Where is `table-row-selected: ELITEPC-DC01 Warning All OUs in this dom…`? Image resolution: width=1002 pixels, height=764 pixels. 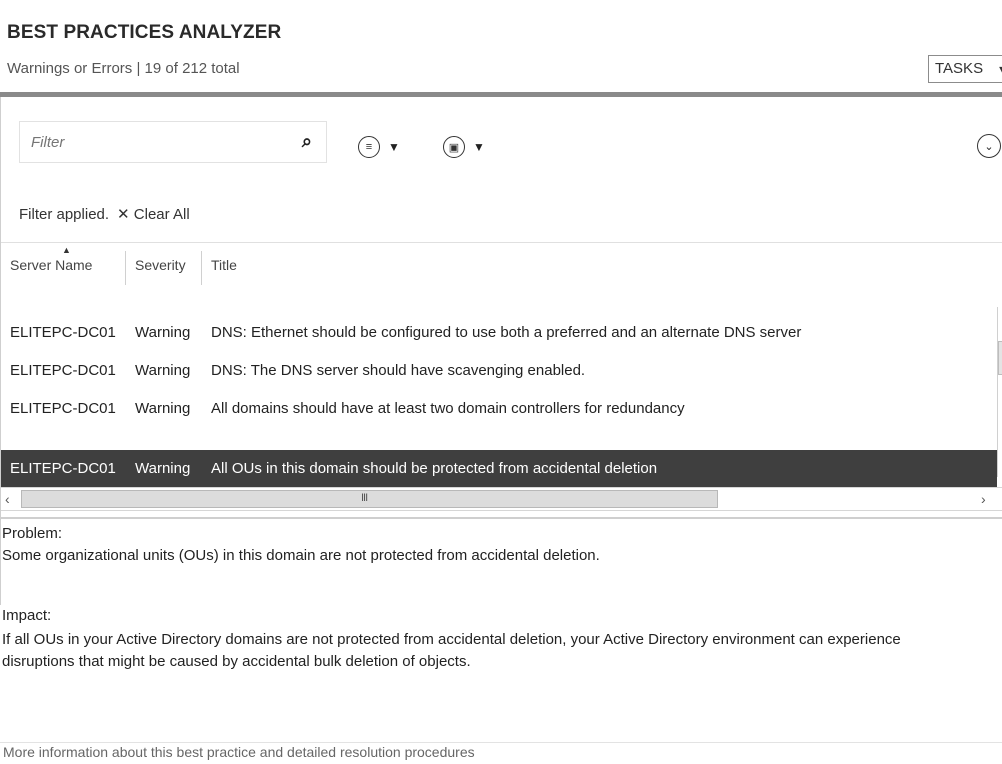 table-row-selected: ELITEPC-DC01 Warning All OUs in this dom… is located at coordinates (499, 469).